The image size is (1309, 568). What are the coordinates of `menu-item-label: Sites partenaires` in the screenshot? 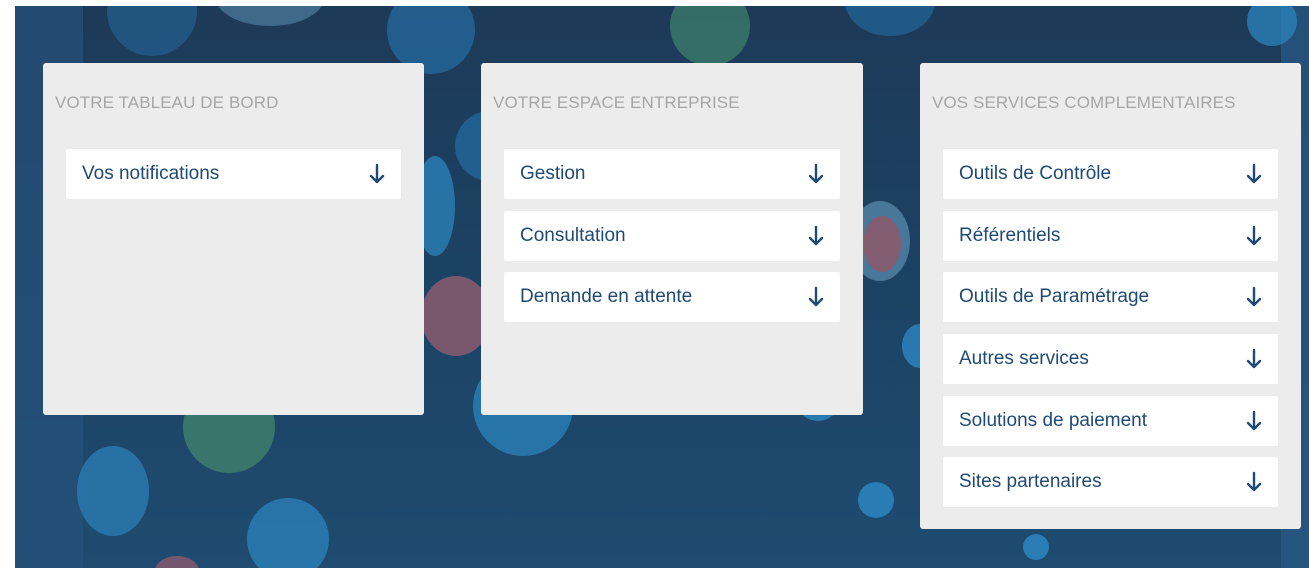 It's located at (1030, 481).